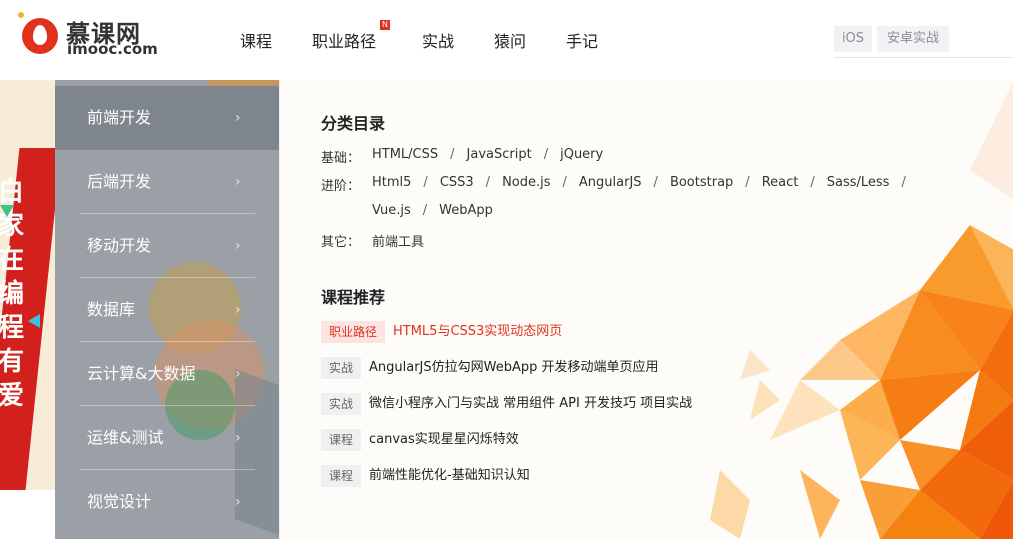 The image size is (1013, 539). What do you see at coordinates (449, 476) in the screenshot?
I see `recommend-item-title: 前端性能优化-基础知识认知` at bounding box center [449, 476].